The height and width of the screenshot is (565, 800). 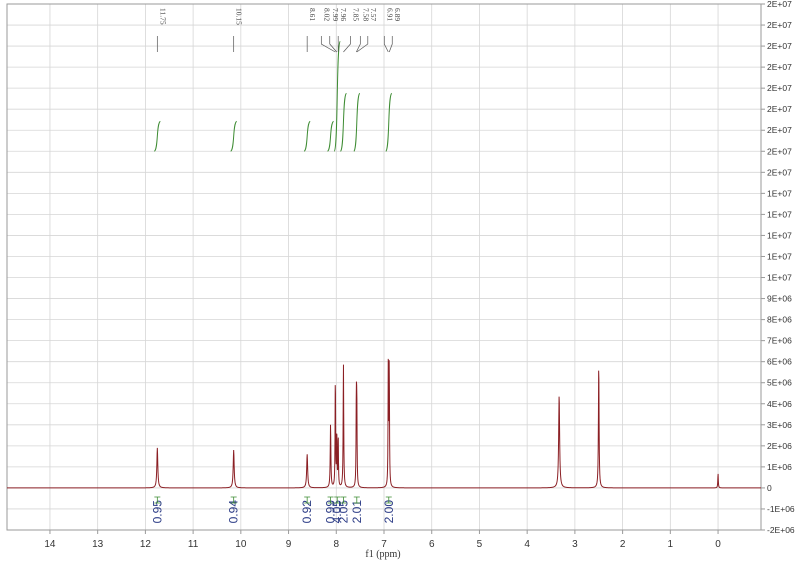 What do you see at coordinates (718, 544) in the screenshot?
I see `x-tick-label: 0` at bounding box center [718, 544].